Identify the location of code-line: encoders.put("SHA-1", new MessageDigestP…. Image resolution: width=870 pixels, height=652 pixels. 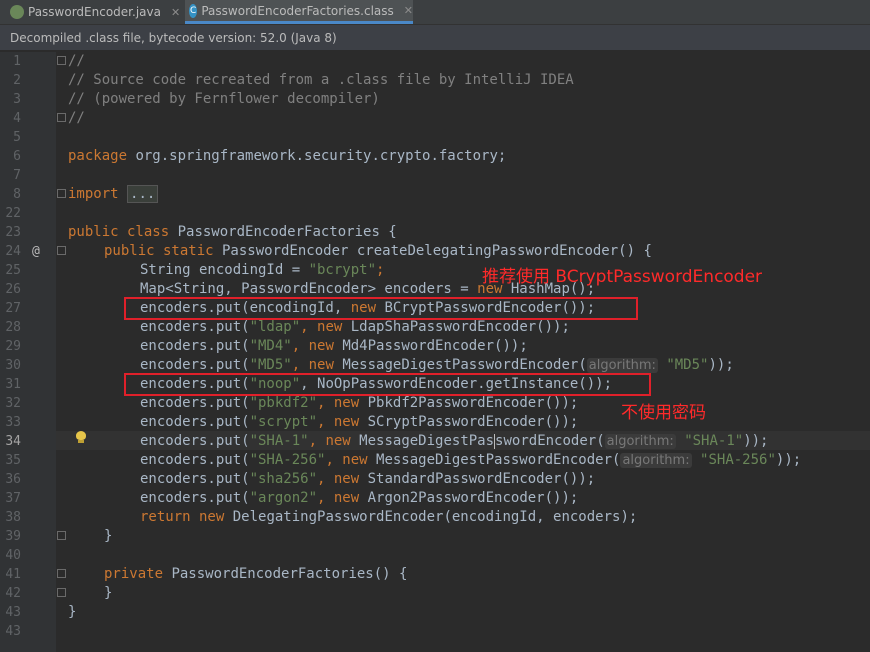
(454, 441).